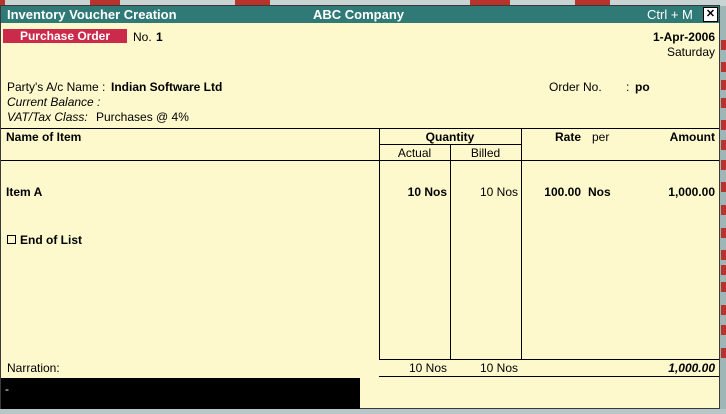  I want to click on voucher-no-value: 1, so click(159, 37).